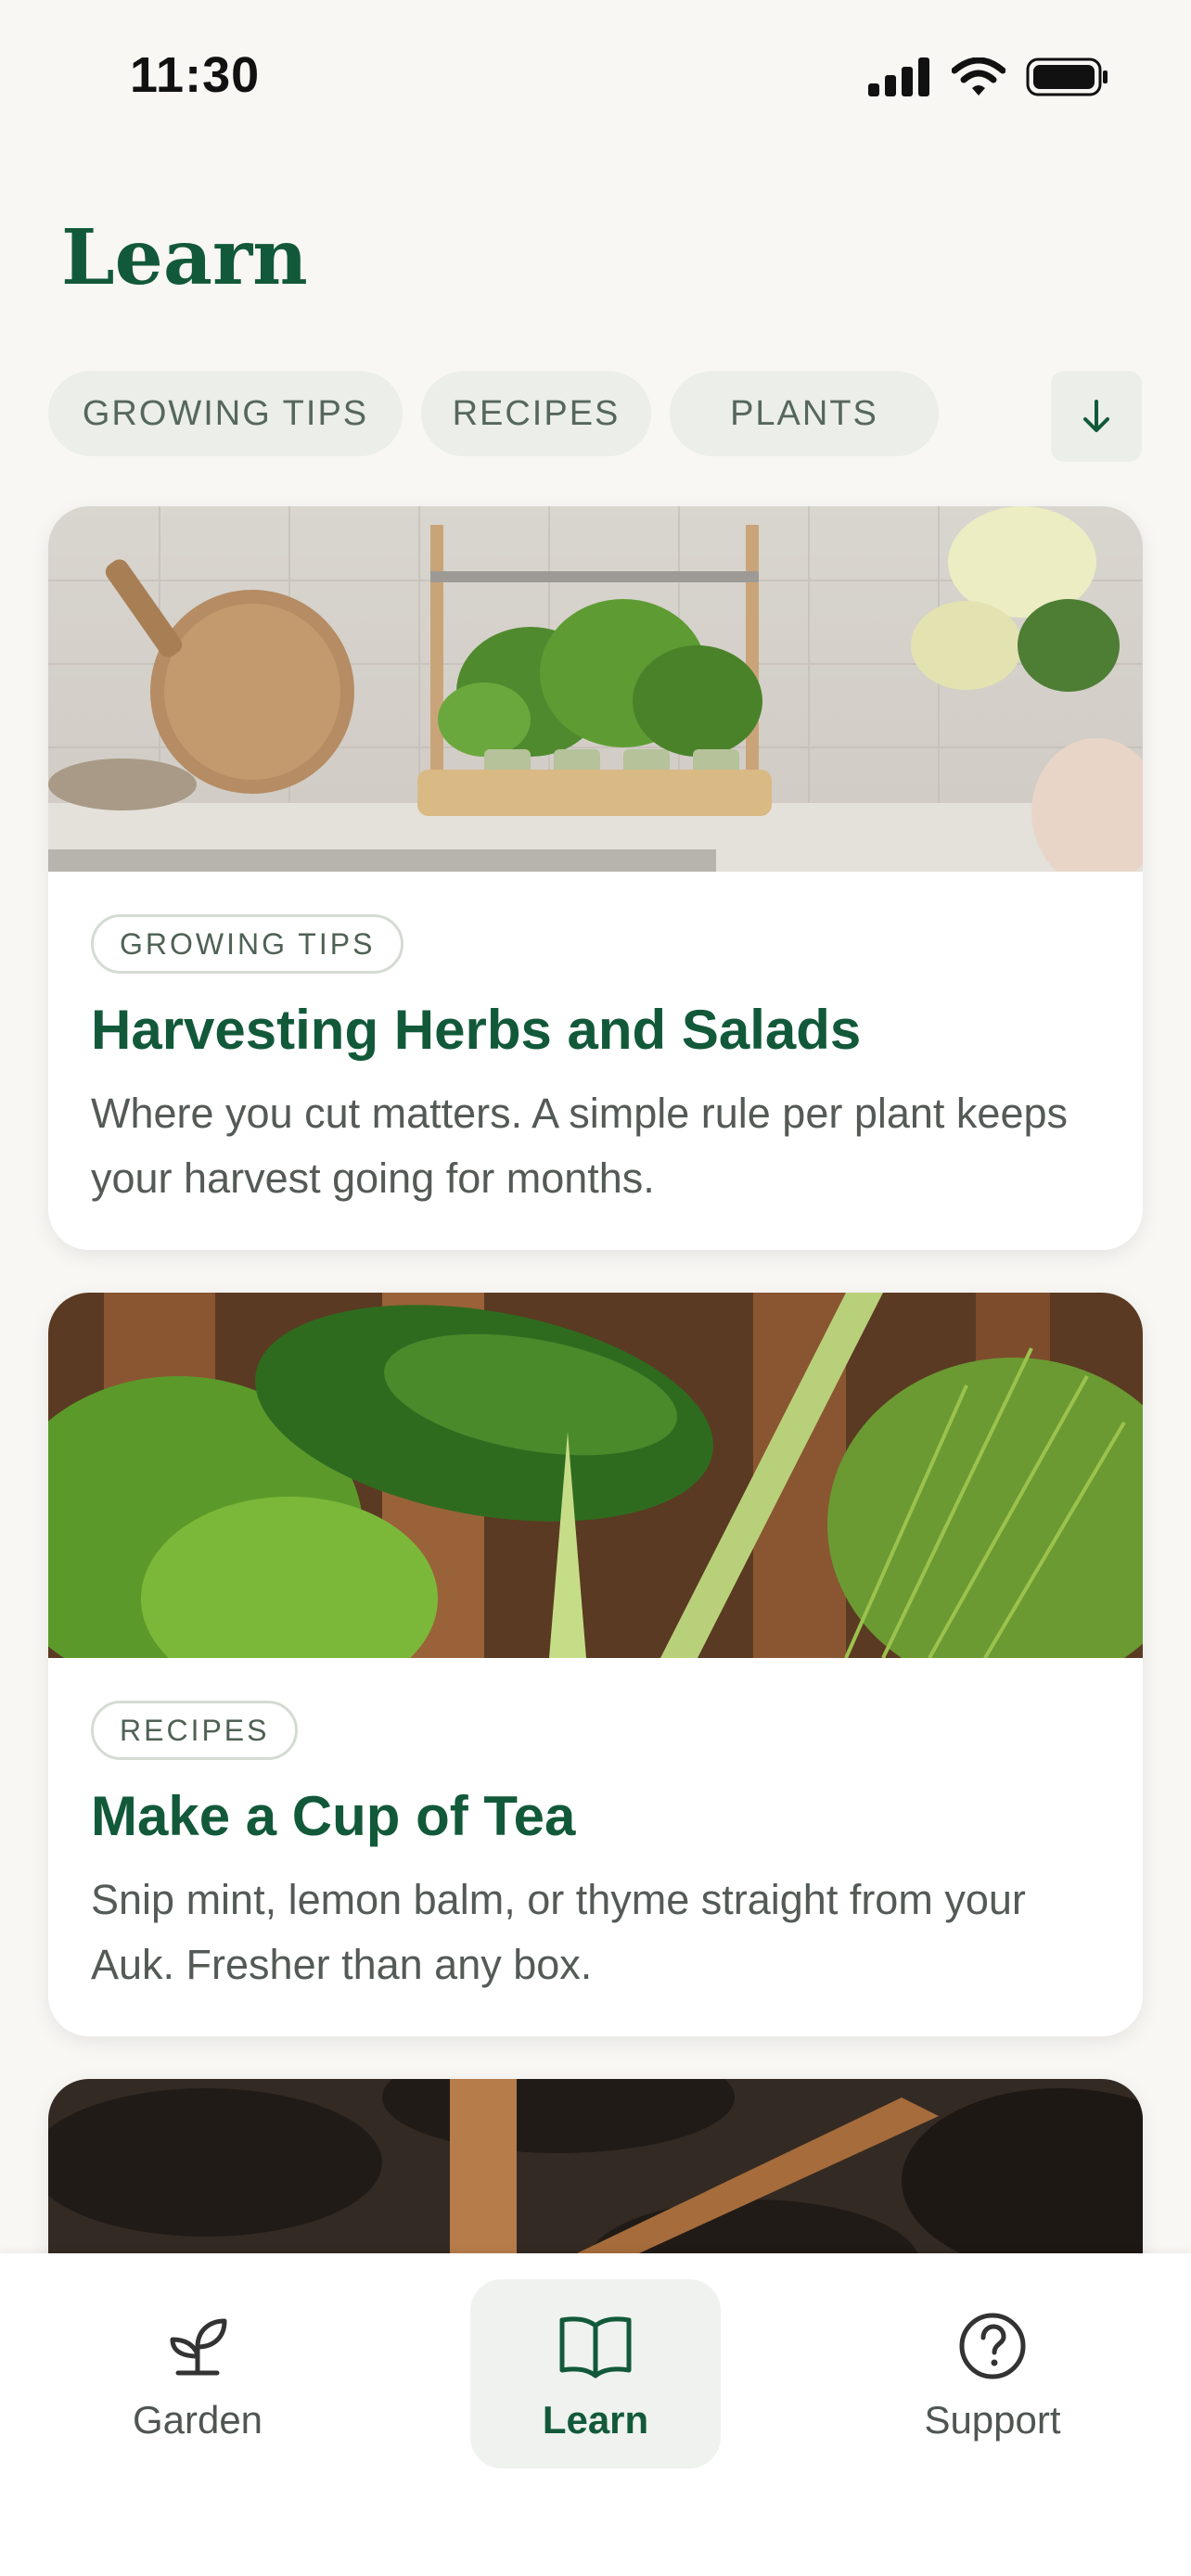 Image resolution: width=1191 pixels, height=2576 pixels. I want to click on tab-bar: Garden Learn Support, so click(595, 2414).